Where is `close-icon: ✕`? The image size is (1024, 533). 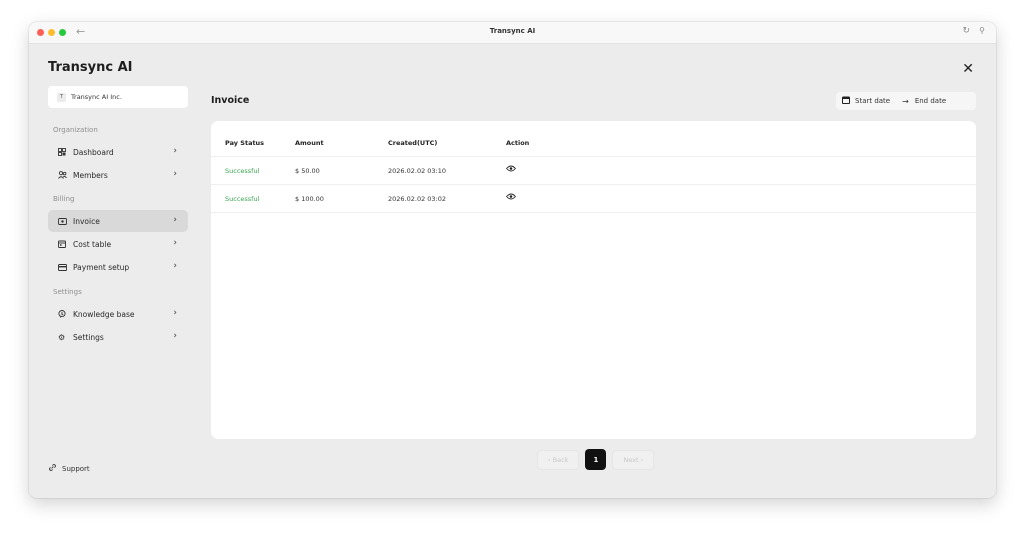
close-icon: ✕ is located at coordinates (968, 69).